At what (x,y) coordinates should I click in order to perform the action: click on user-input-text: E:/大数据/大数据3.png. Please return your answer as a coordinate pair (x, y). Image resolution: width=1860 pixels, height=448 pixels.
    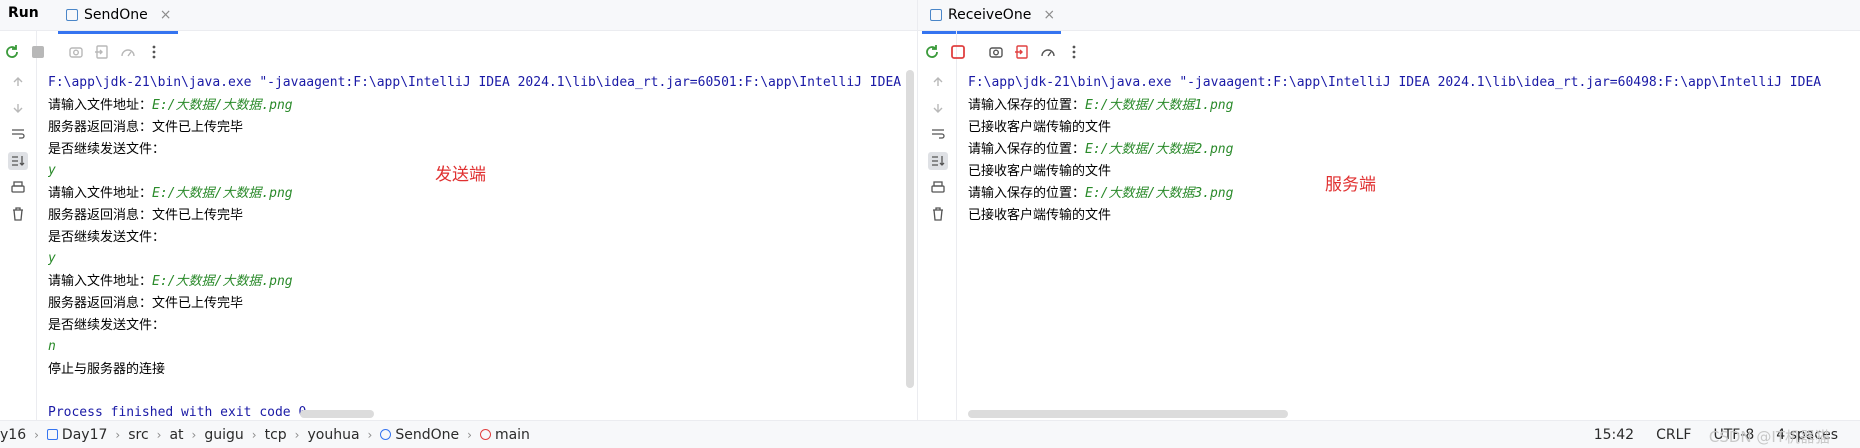
    Looking at the image, I should click on (1159, 193).